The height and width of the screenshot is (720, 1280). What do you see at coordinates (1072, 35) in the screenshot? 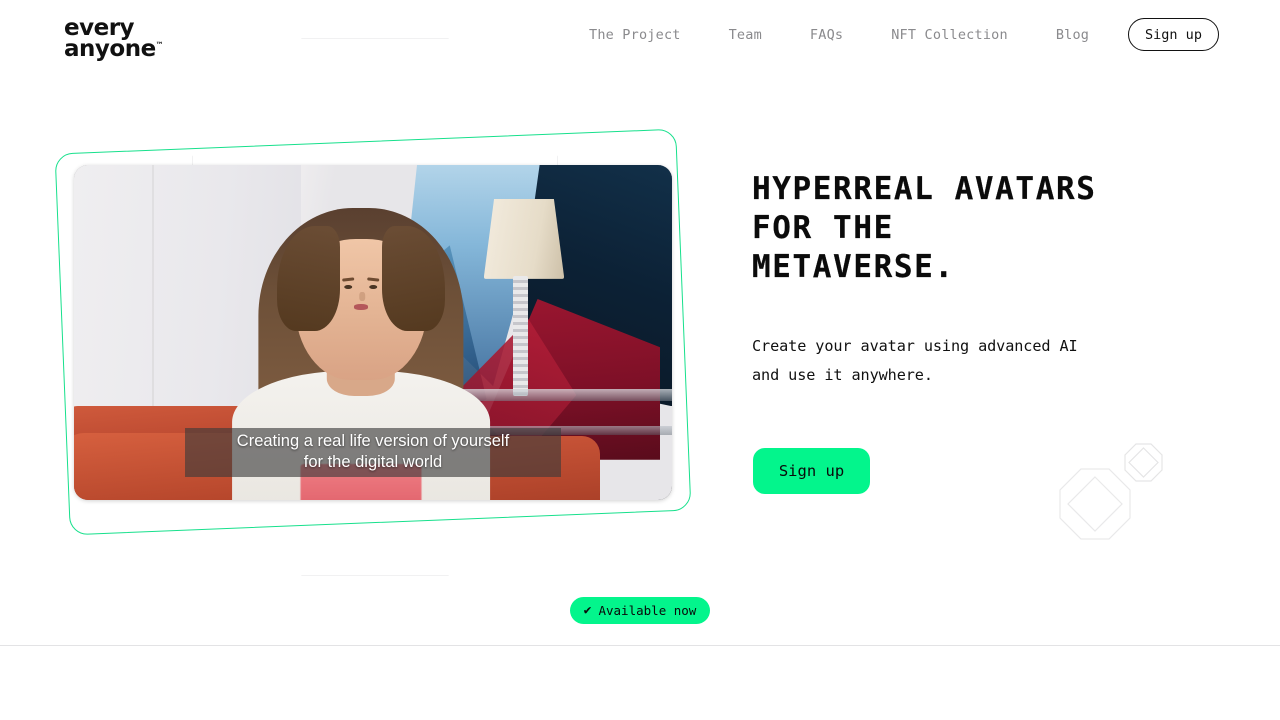
I see `nav-item-blog: Blog` at bounding box center [1072, 35].